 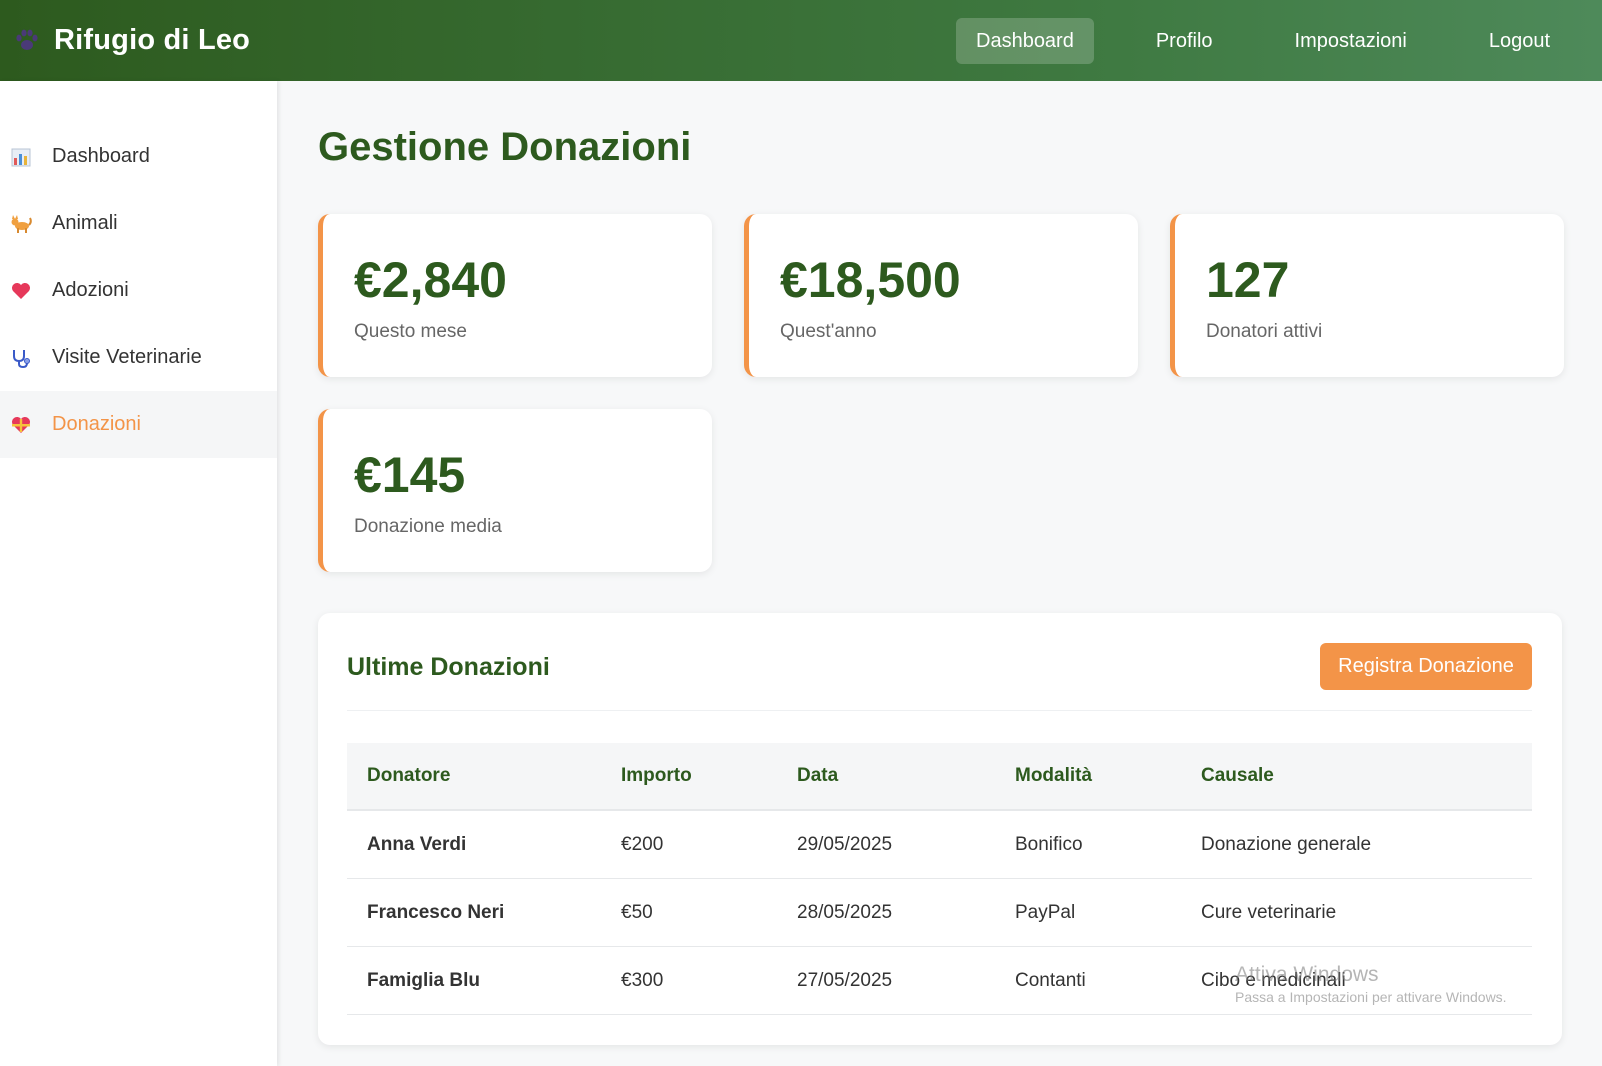 What do you see at coordinates (1269, 912) in the screenshot?
I see `table-cell: Cure veterinarie` at bounding box center [1269, 912].